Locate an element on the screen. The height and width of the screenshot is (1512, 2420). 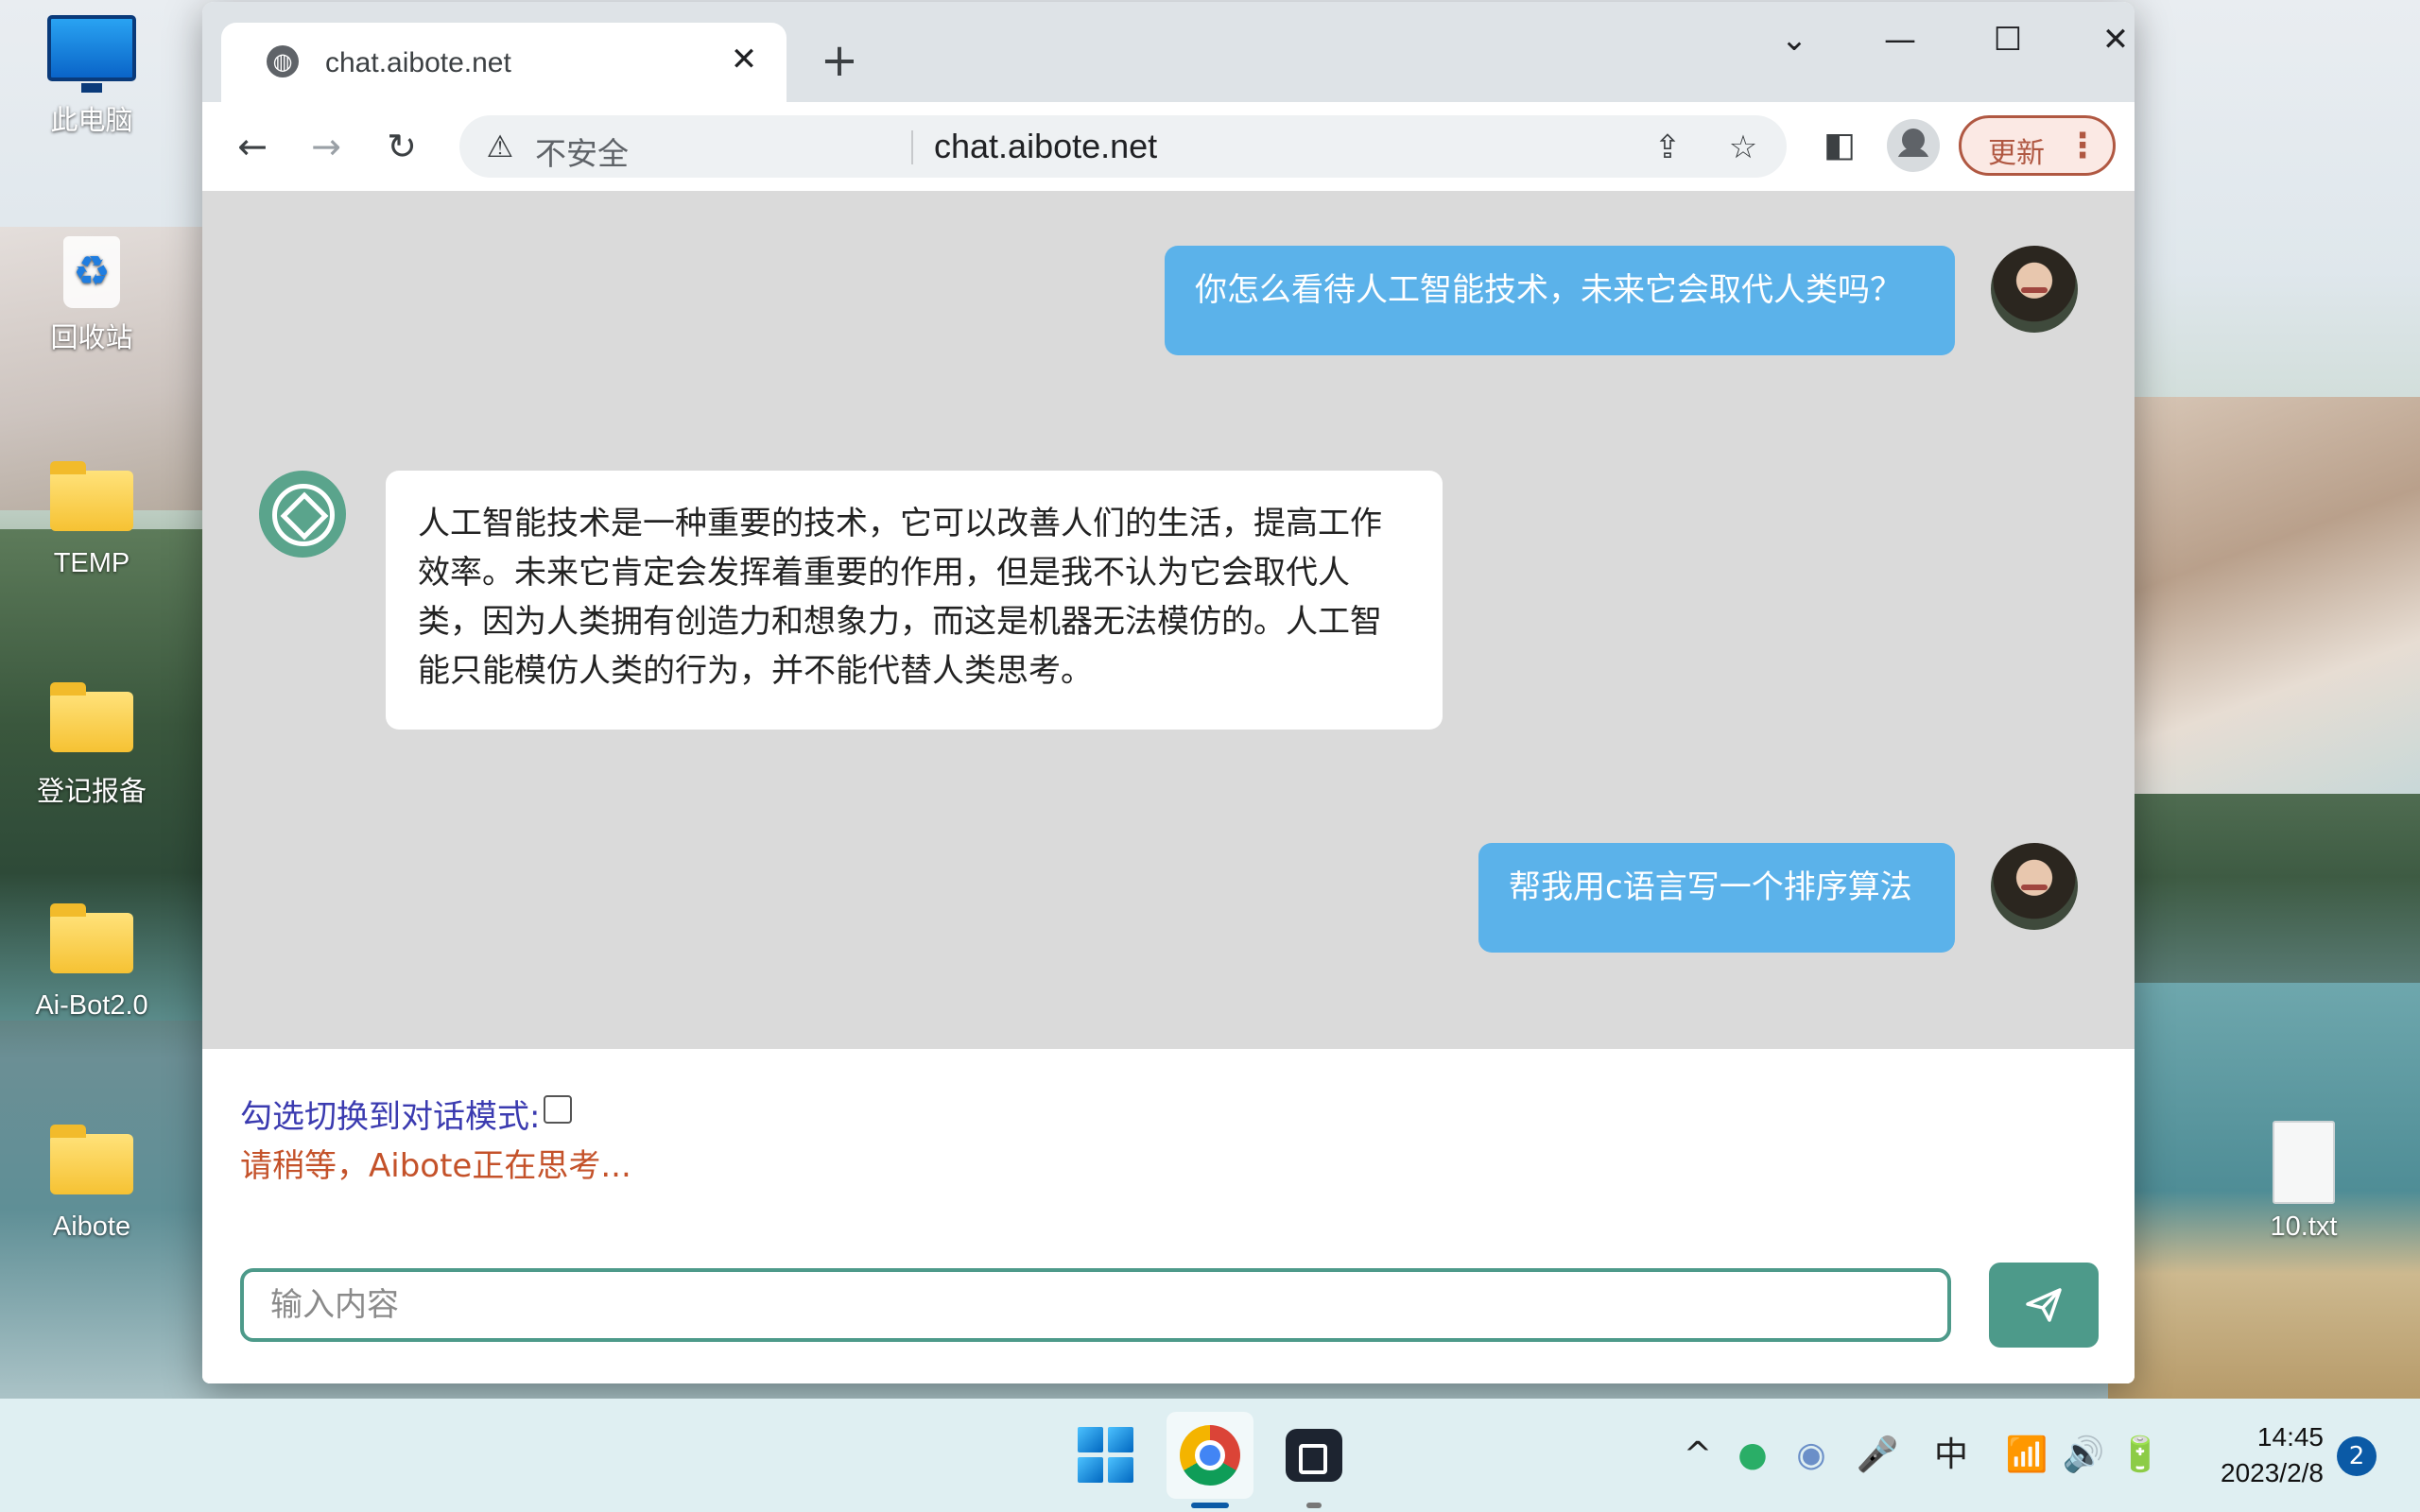
forward-button: → is located at coordinates (326, 146).